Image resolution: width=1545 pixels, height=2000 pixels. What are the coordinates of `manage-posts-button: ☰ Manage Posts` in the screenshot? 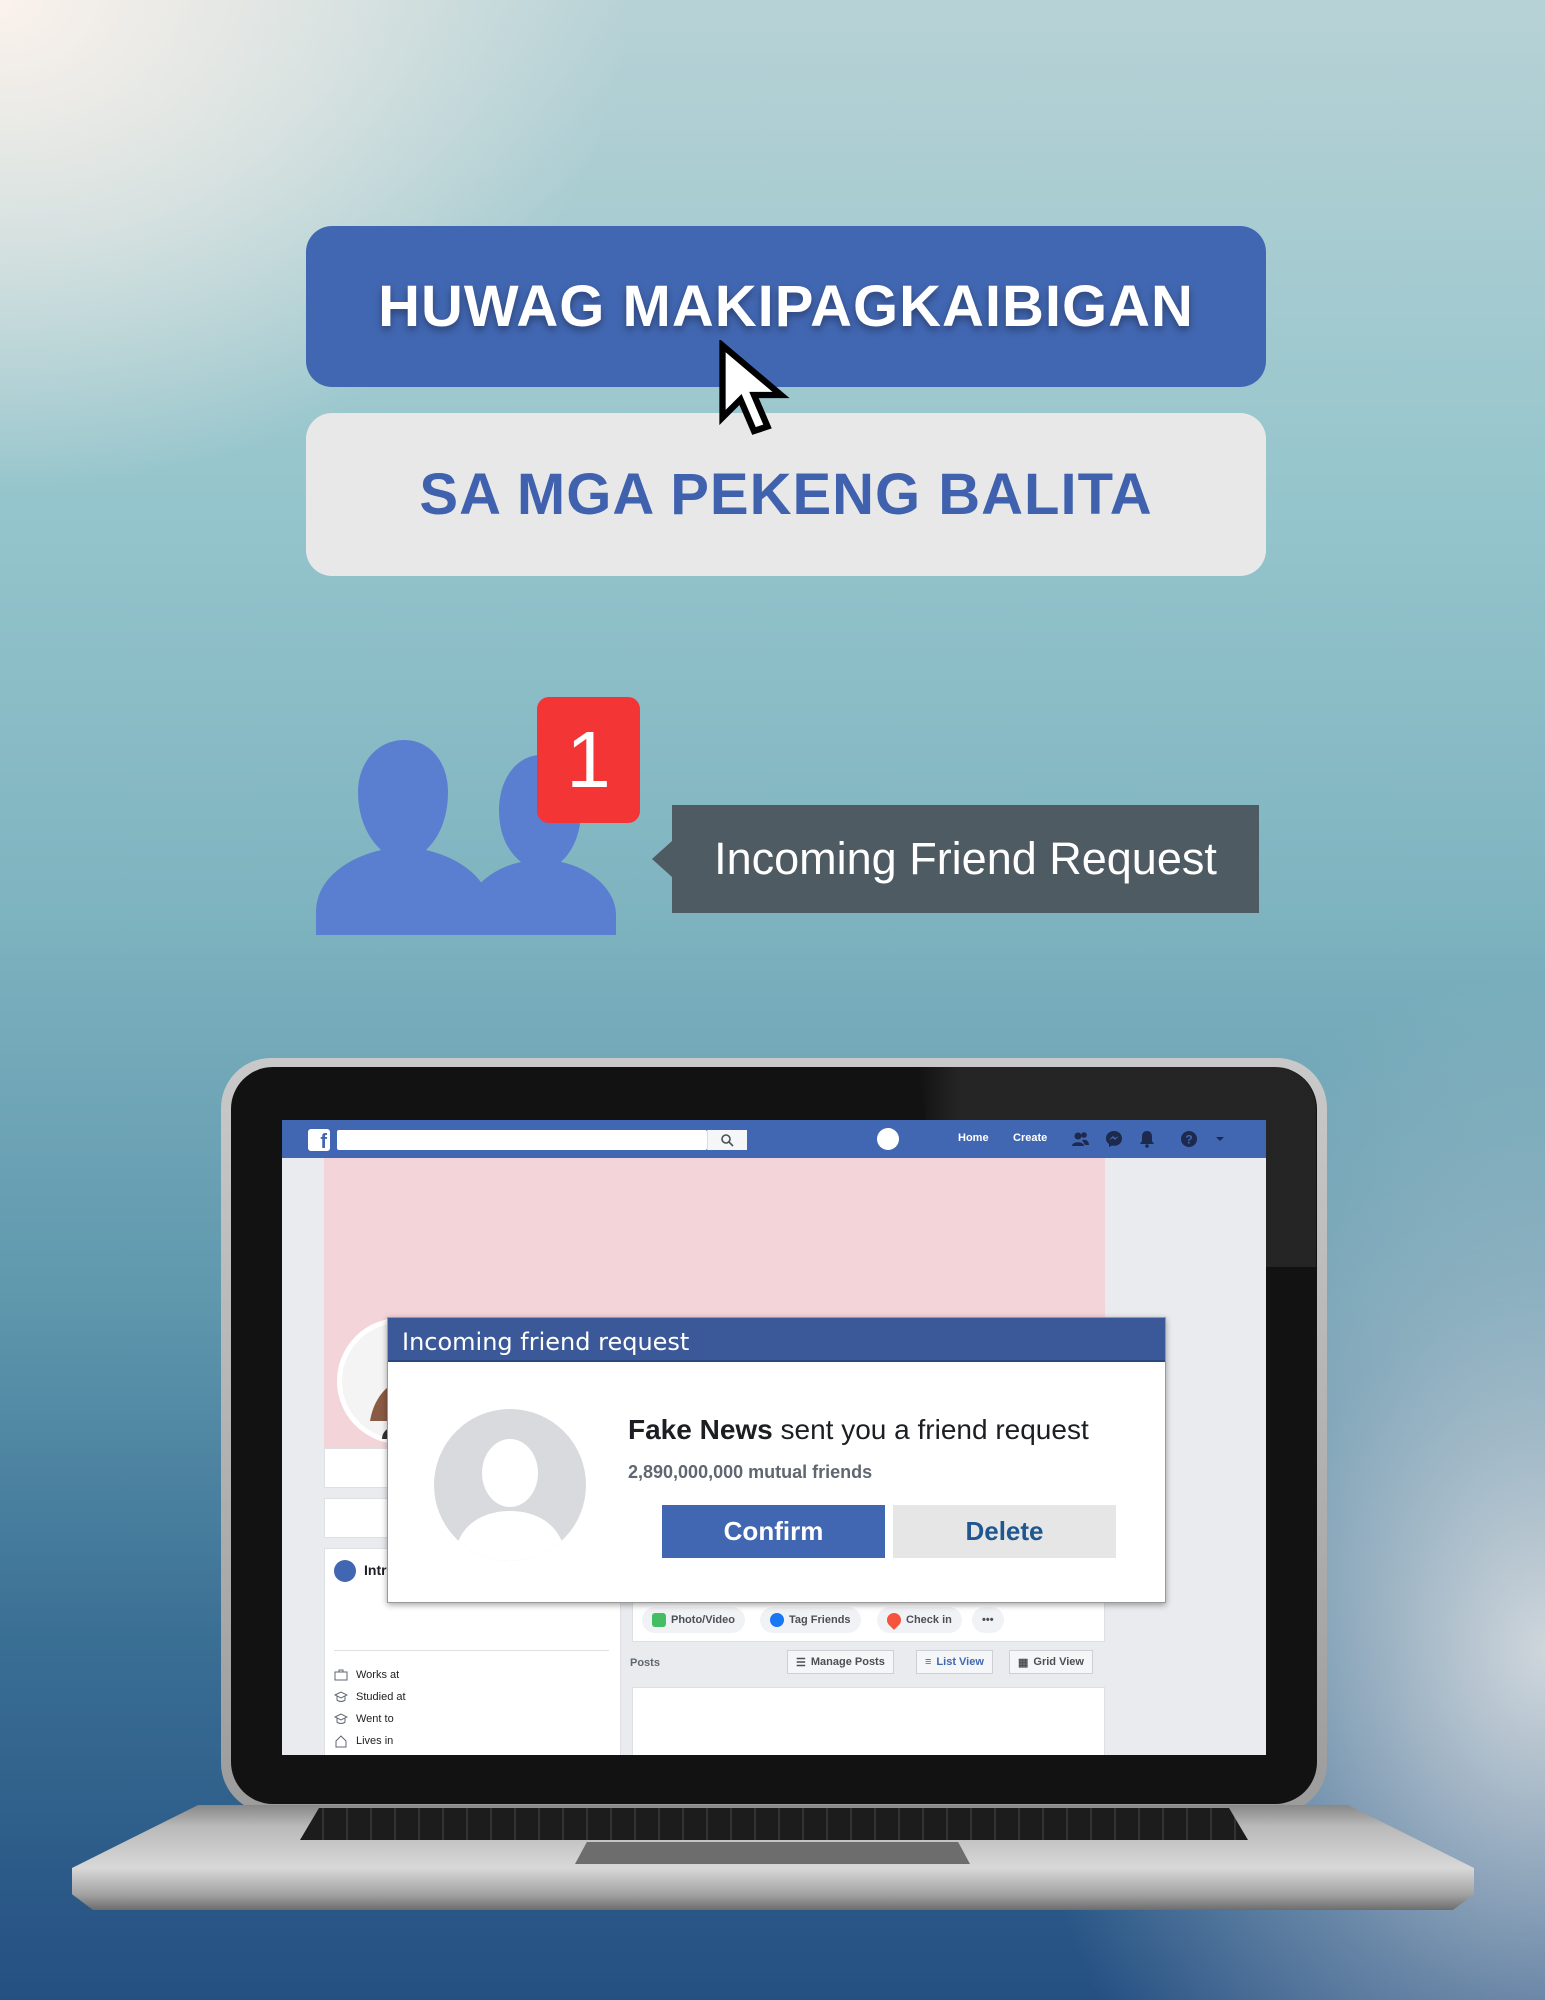 It's located at (840, 1662).